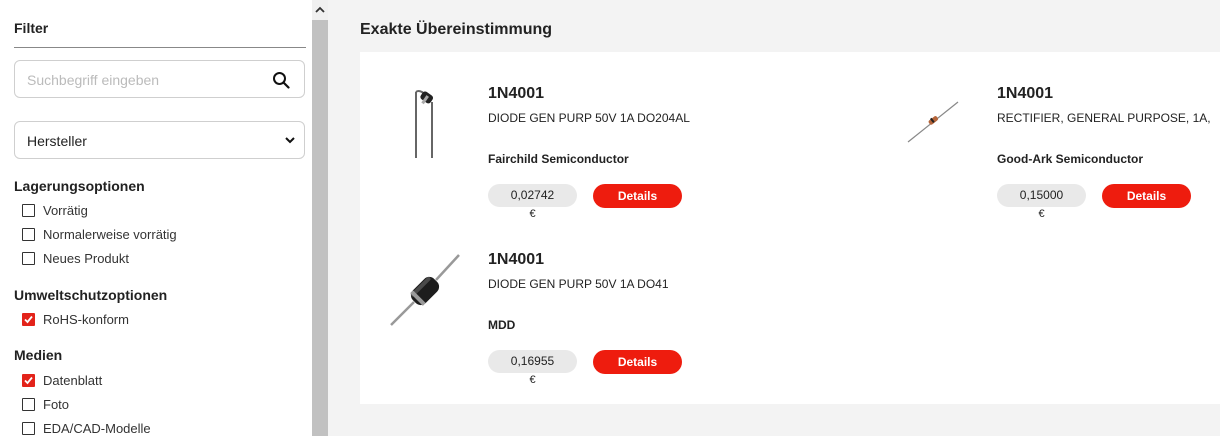  Describe the element at coordinates (73, 380) in the screenshot. I see `checkbox-label: Datenblatt` at that location.